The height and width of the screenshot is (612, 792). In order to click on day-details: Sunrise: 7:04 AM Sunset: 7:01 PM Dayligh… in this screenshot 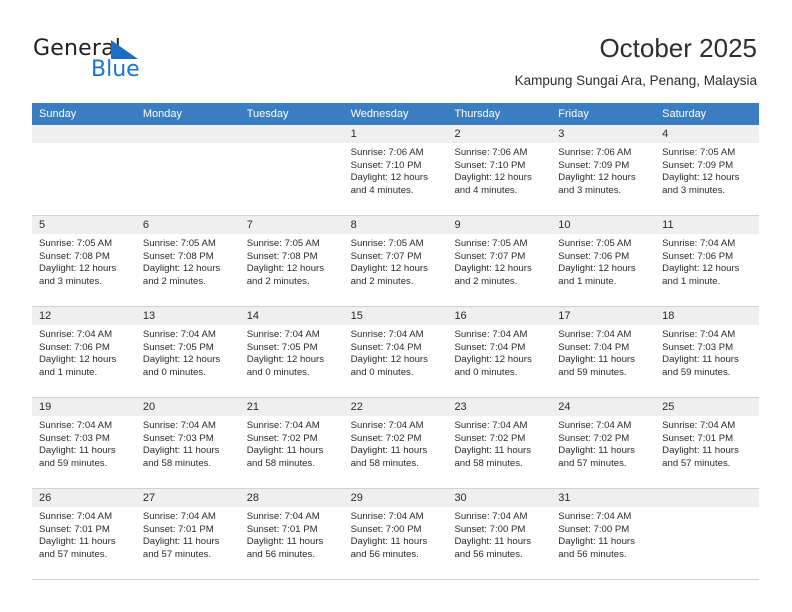, I will do `click(707, 443)`.